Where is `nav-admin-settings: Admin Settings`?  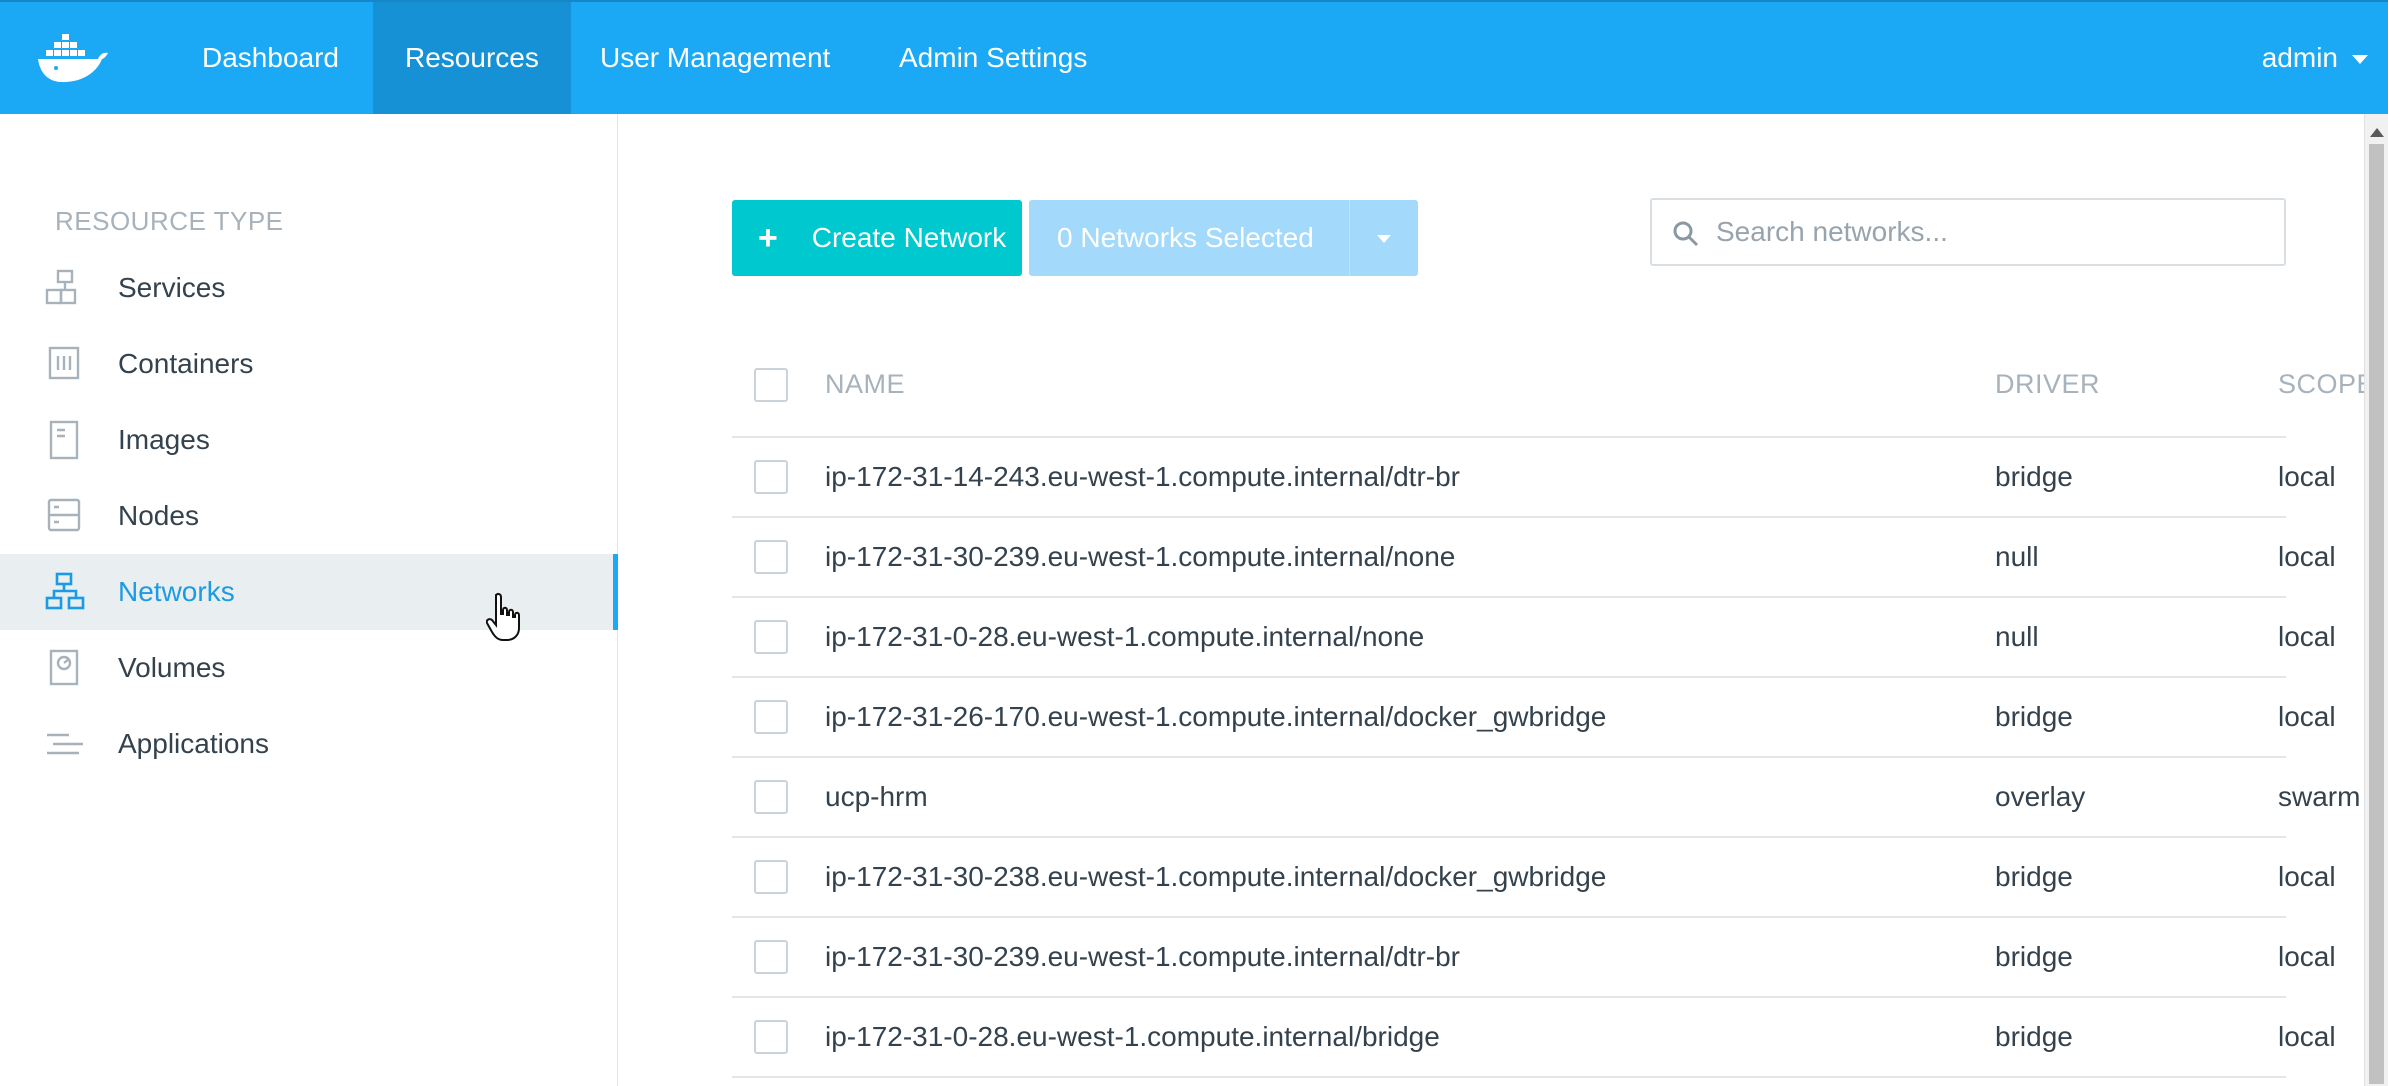
nav-admin-settings: Admin Settings is located at coordinates (993, 58).